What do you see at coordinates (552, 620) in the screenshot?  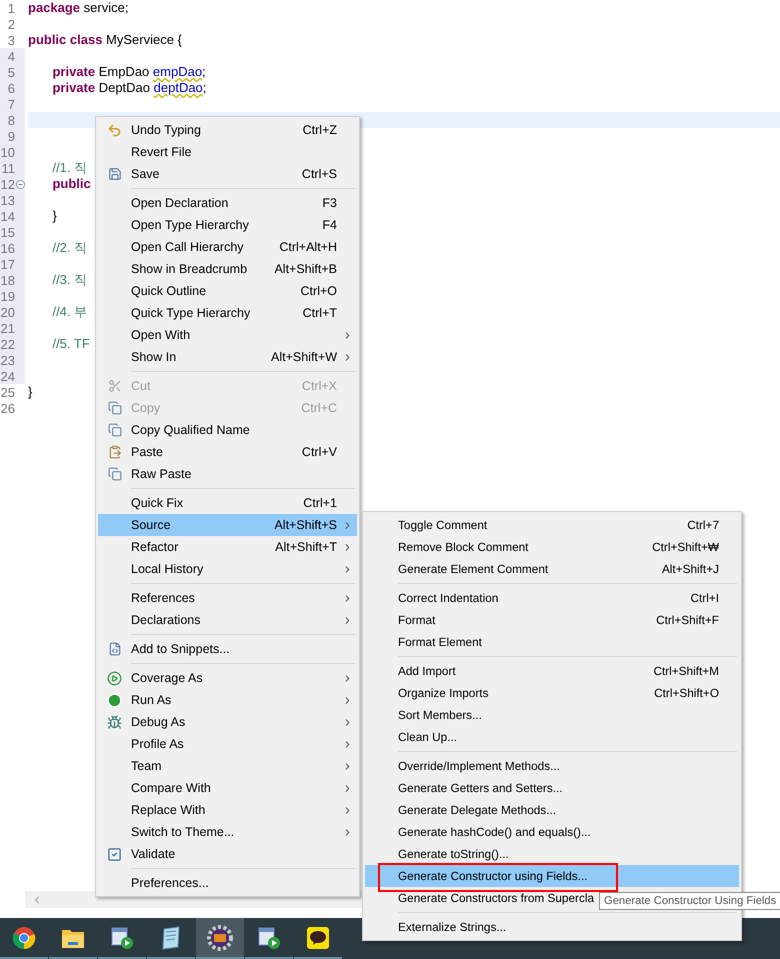 I see `menu-item: Format Ctrl+Shift+F` at bounding box center [552, 620].